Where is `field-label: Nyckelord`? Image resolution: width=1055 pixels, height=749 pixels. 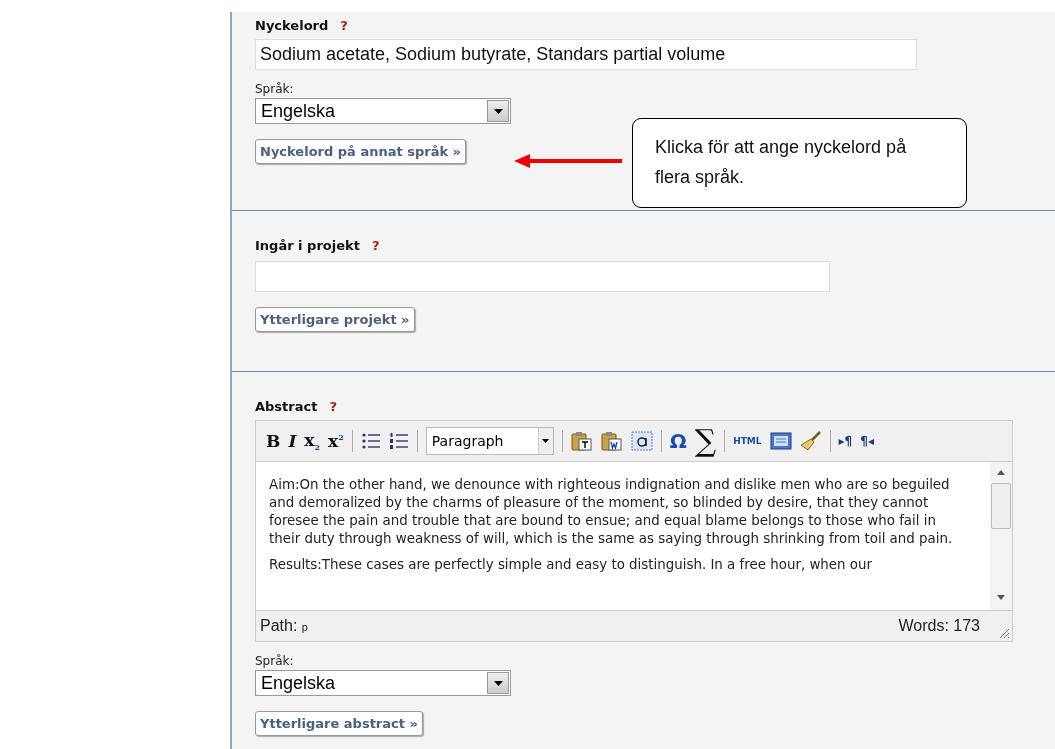
field-label: Nyckelord is located at coordinates (292, 25).